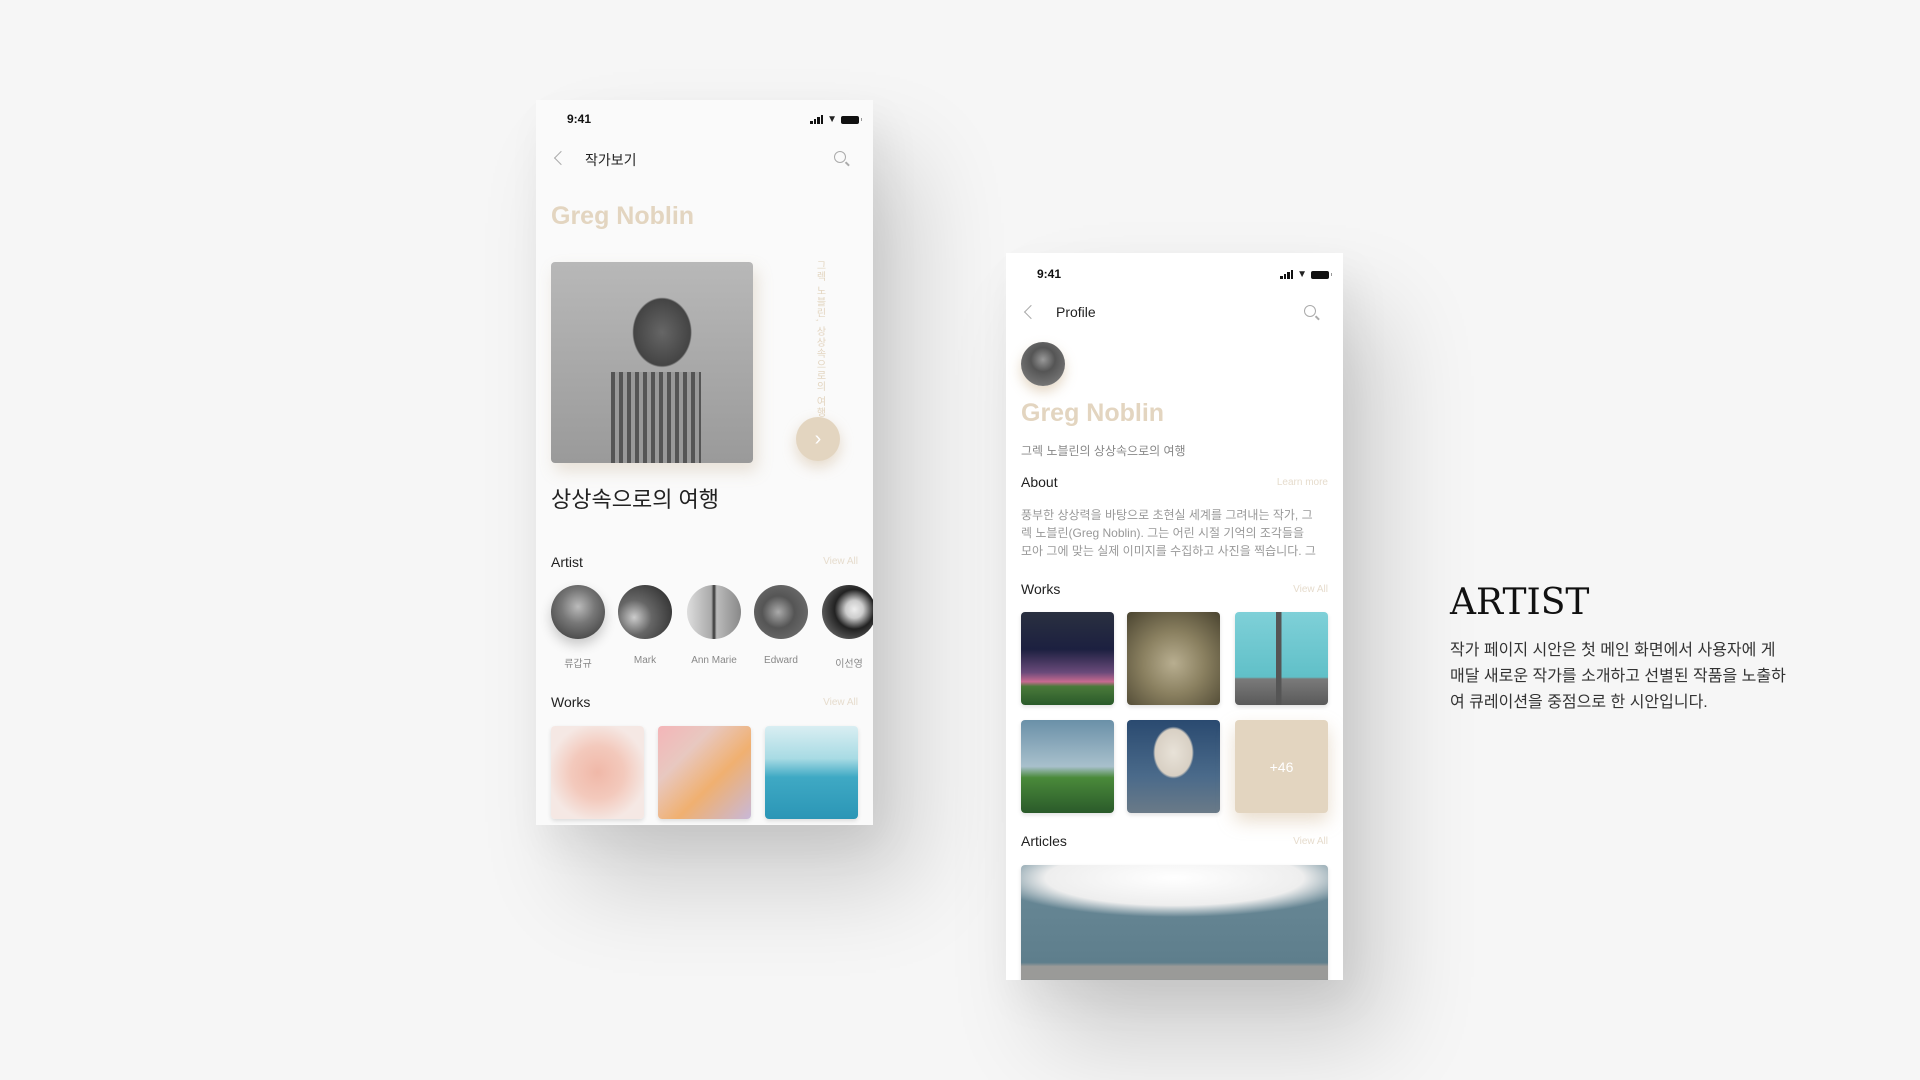 The image size is (1920, 1080). Describe the element at coordinates (635, 499) in the screenshot. I see `feature-title: 상상속으로의 여행` at that location.